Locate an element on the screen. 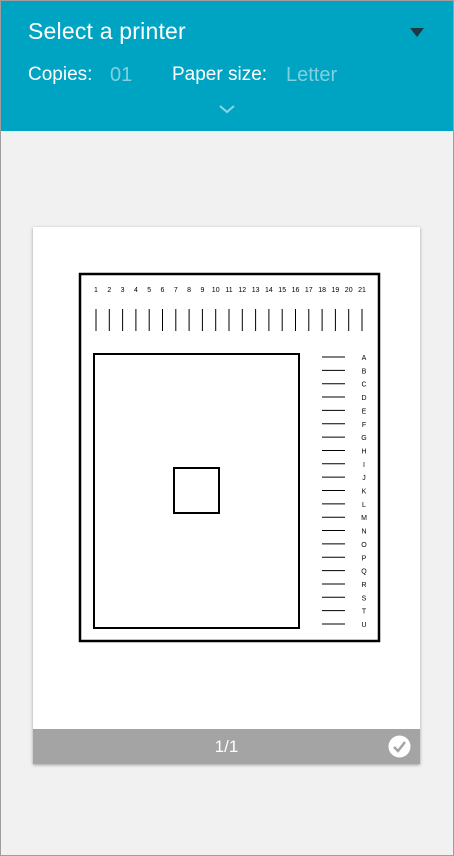 This screenshot has width=454, height=856. column-number: 16 is located at coordinates (296, 290).